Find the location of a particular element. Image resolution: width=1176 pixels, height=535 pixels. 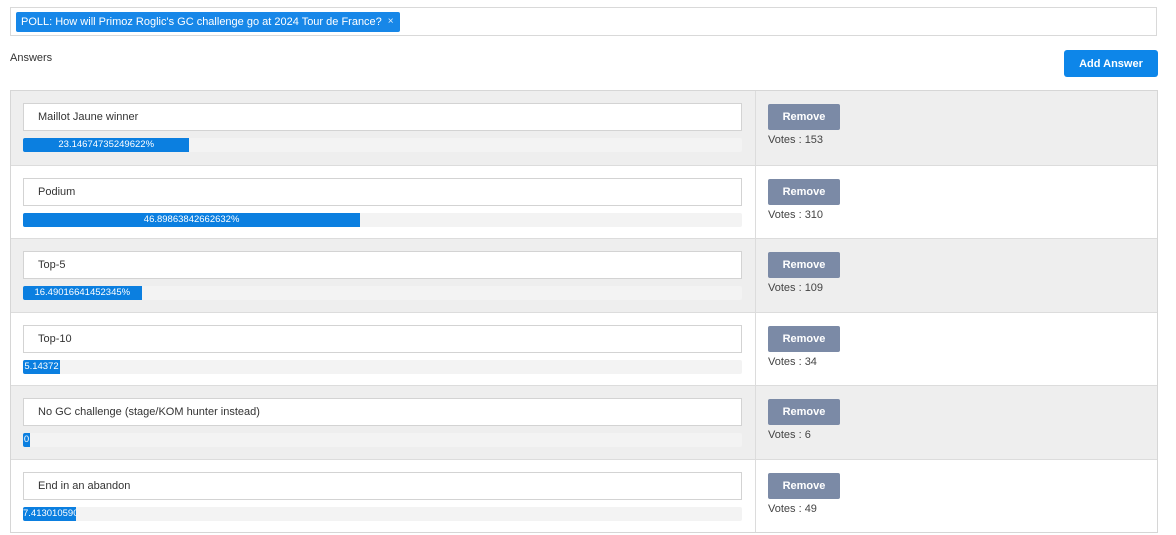

close-icon: × is located at coordinates (391, 22).